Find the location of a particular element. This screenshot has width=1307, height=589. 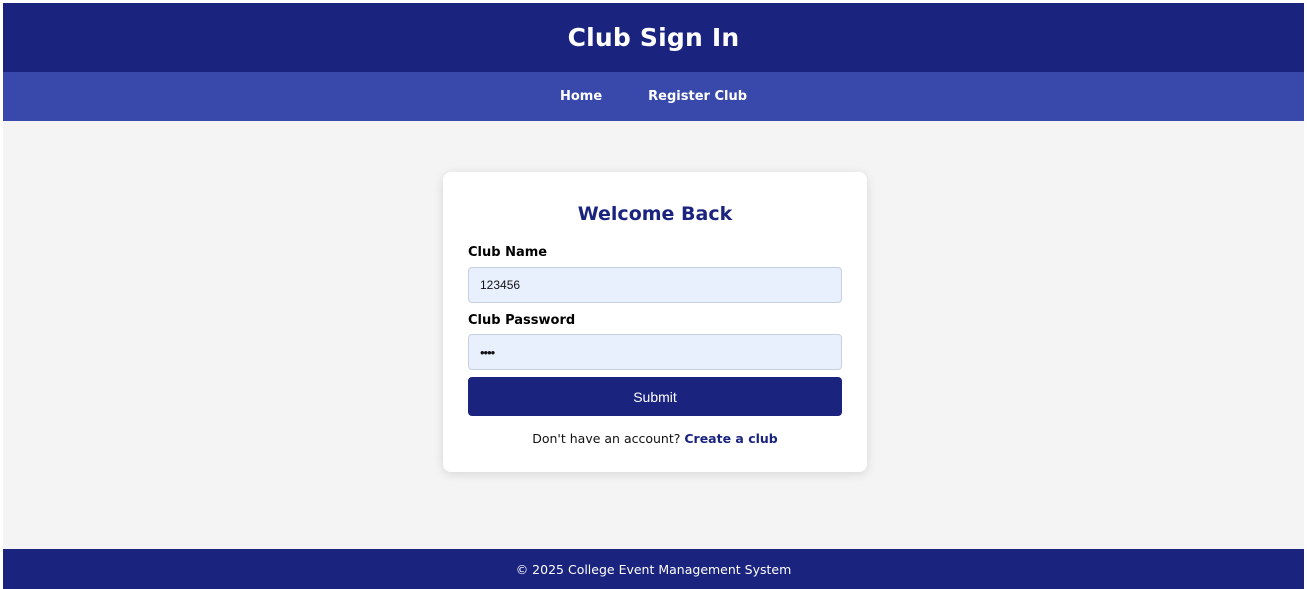

create-club-link: Create a club is located at coordinates (730, 438).